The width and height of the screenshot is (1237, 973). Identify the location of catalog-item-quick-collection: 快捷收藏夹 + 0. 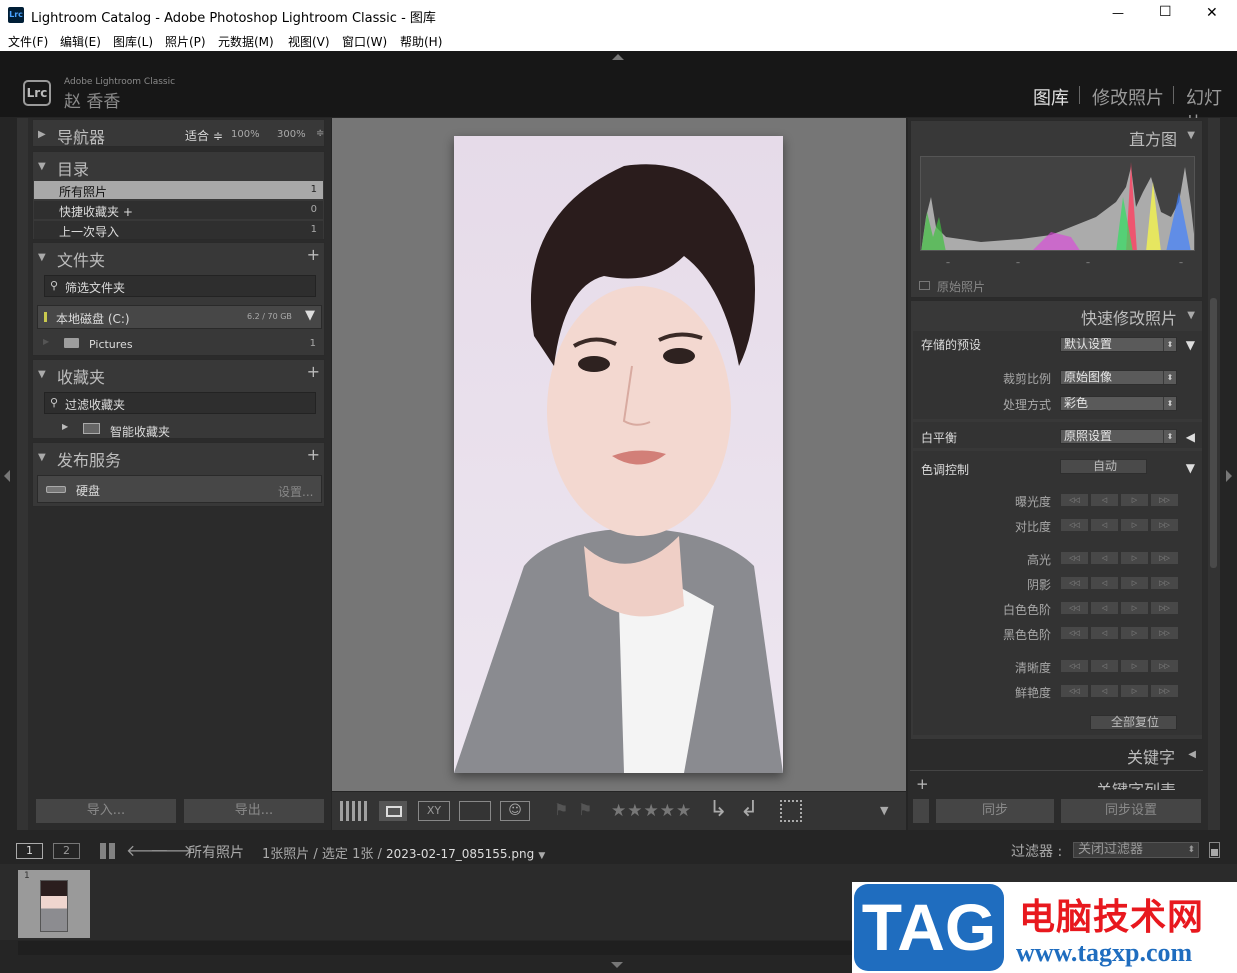
(178, 210).